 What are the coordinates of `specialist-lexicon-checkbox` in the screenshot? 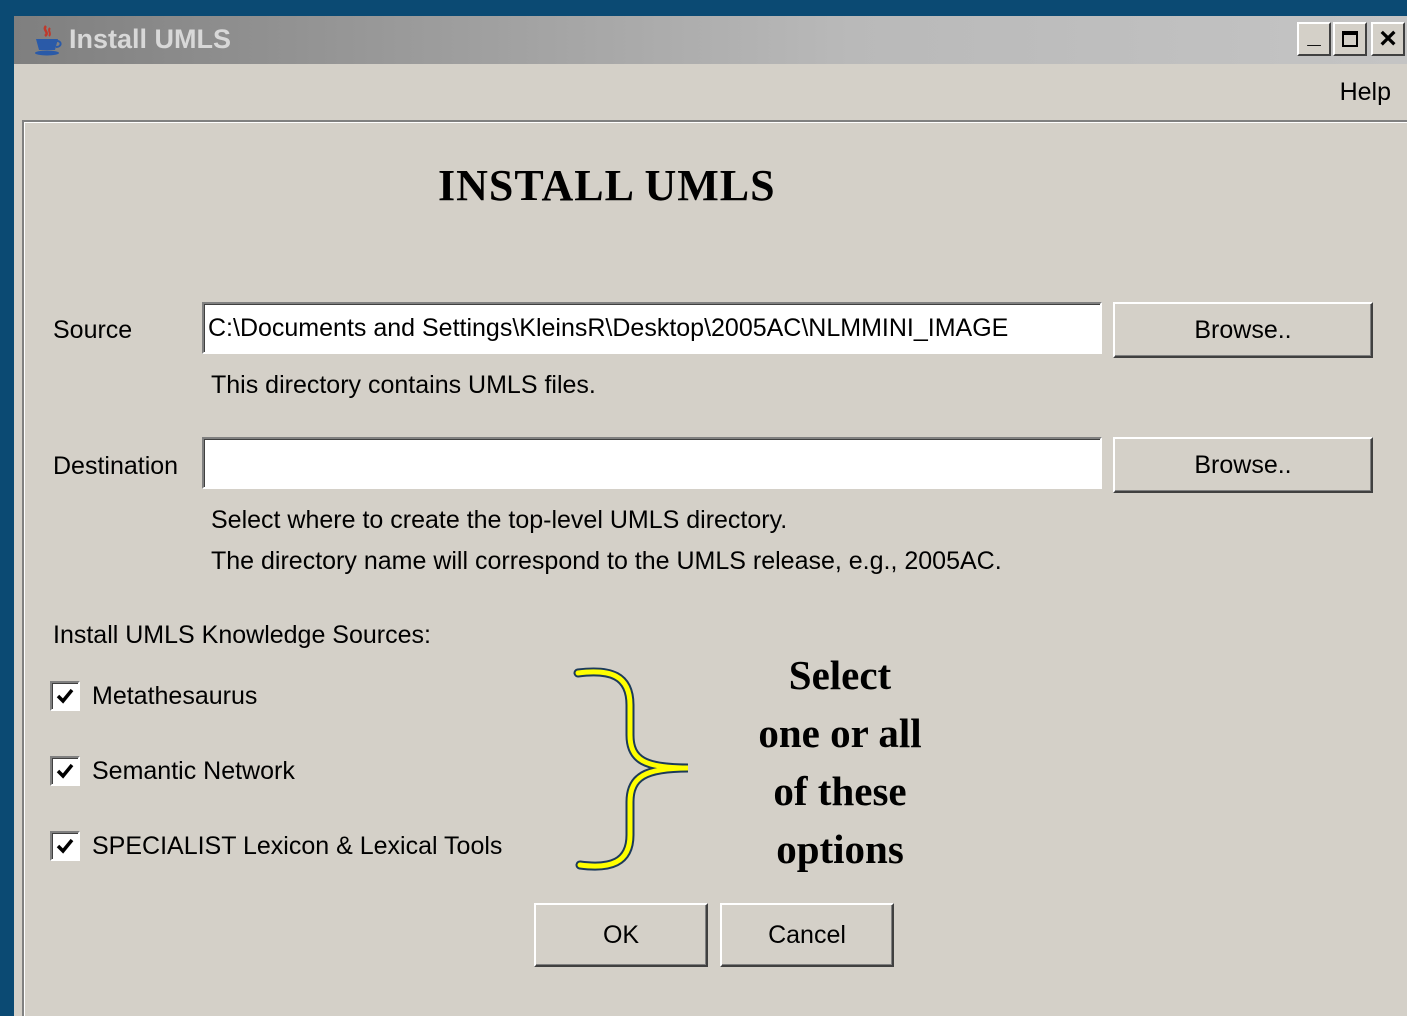 It's located at (65, 846).